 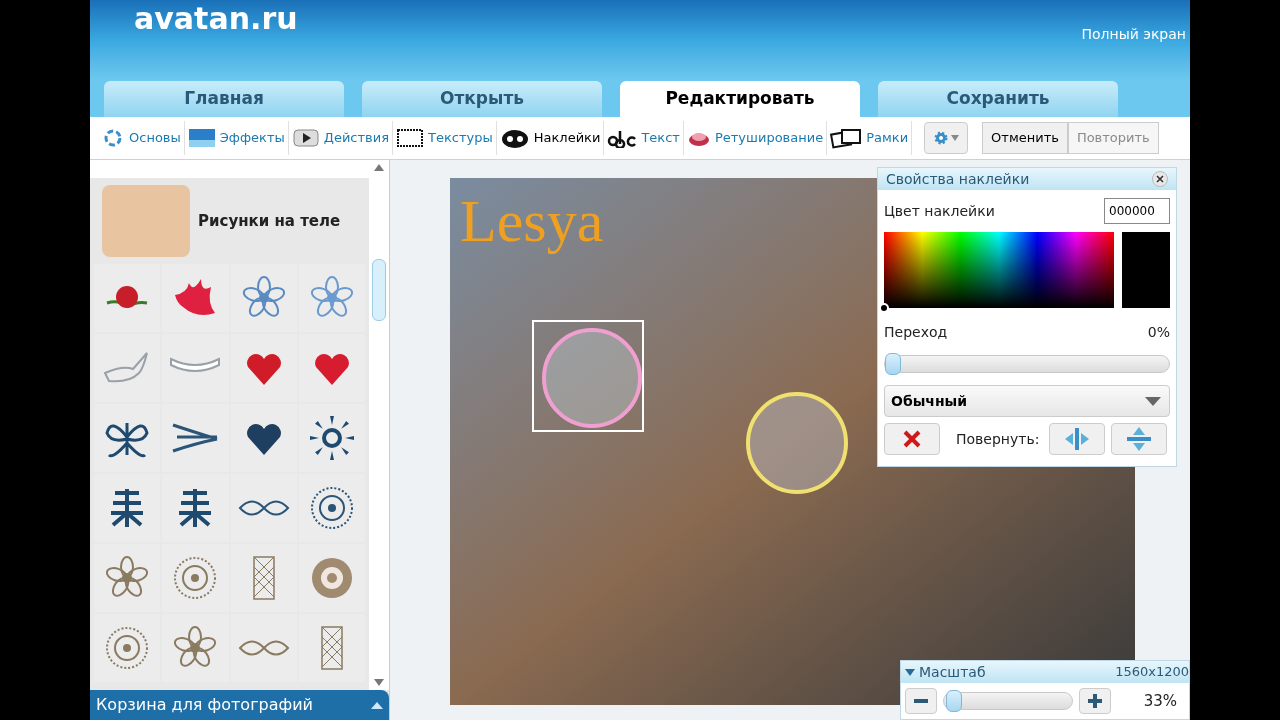 I want to click on flip-vertical-button, so click(x=1139, y=439).